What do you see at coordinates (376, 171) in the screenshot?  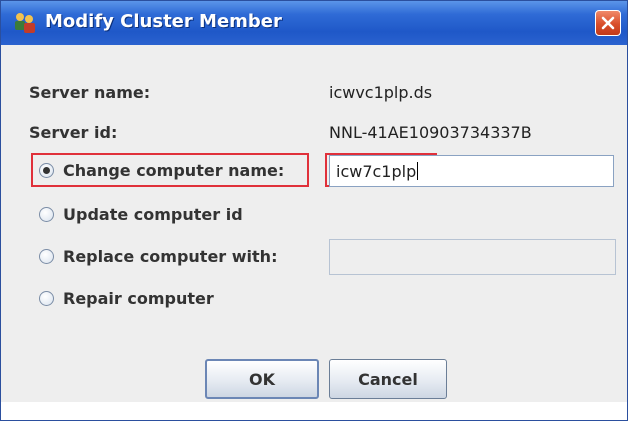 I see `input-value: icw7c1plp` at bounding box center [376, 171].